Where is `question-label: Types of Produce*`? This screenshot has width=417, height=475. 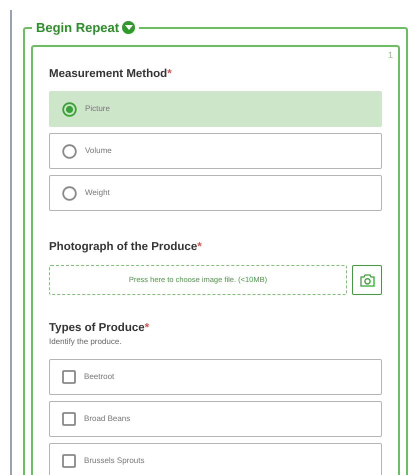 question-label: Types of Produce* is located at coordinates (99, 328).